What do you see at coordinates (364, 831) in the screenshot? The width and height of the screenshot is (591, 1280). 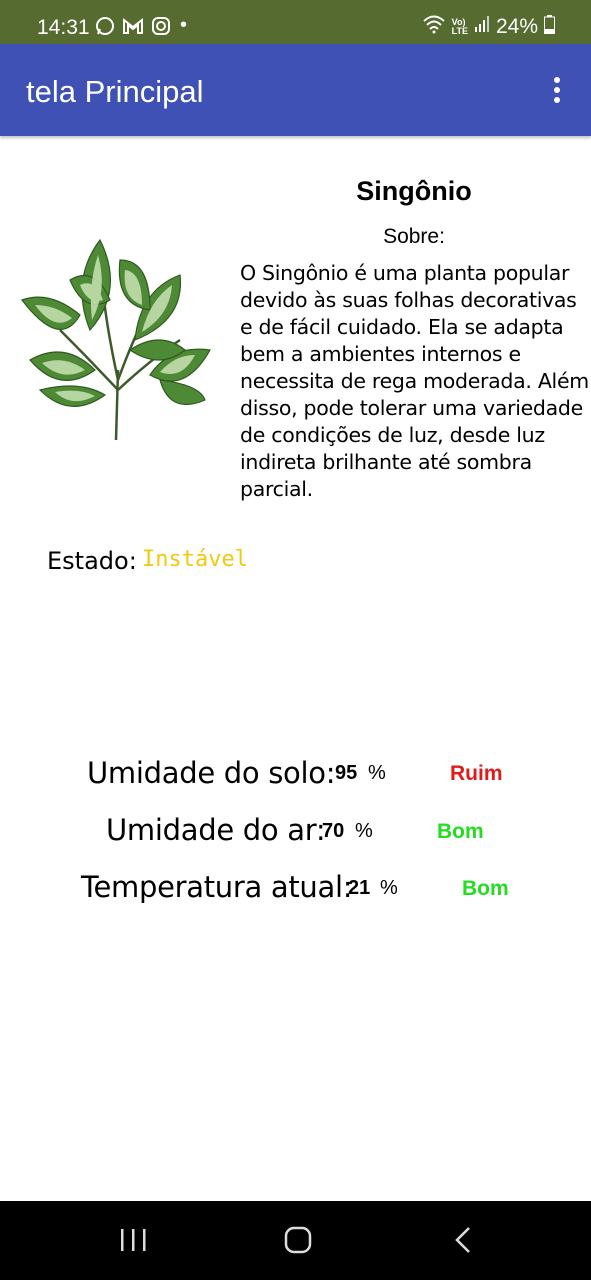 I see `air-humidity-unit: %` at bounding box center [364, 831].